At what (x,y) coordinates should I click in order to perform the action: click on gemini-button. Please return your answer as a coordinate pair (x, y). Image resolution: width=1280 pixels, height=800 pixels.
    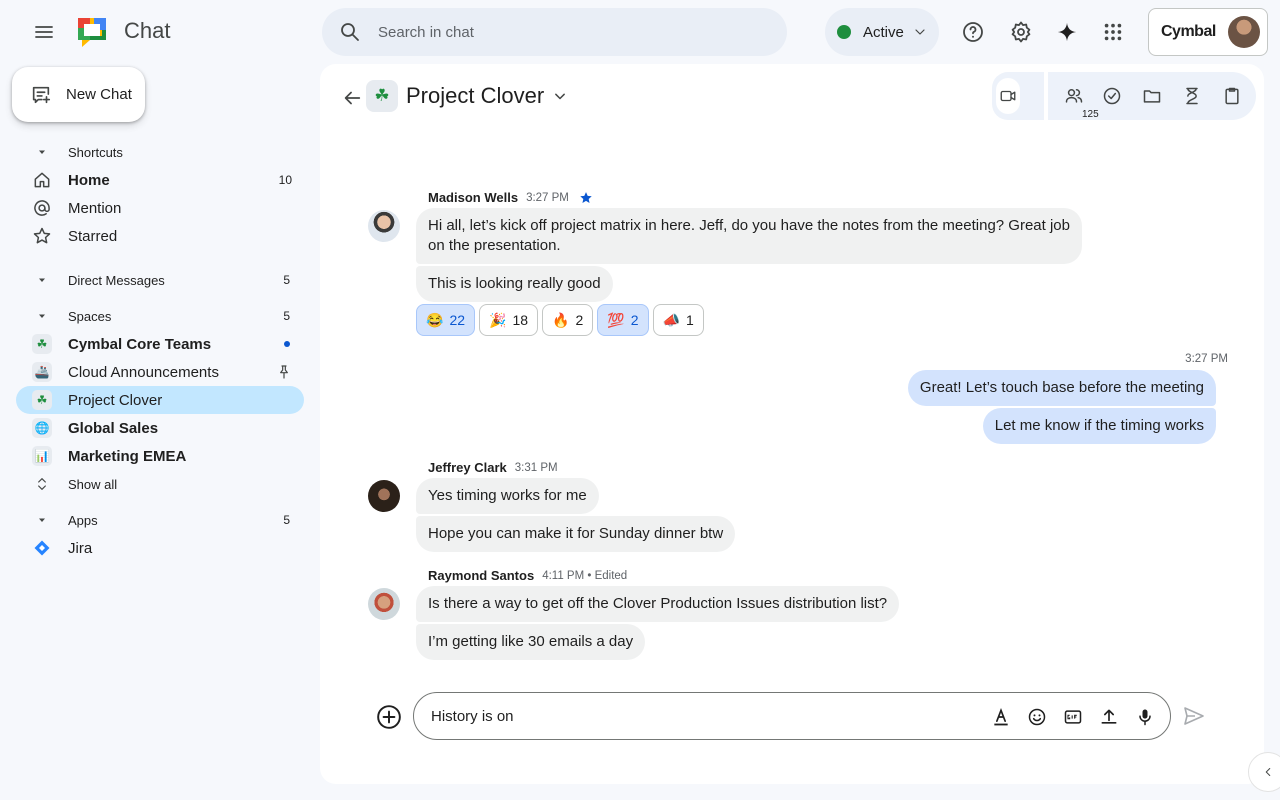
    Looking at the image, I should click on (1067, 32).